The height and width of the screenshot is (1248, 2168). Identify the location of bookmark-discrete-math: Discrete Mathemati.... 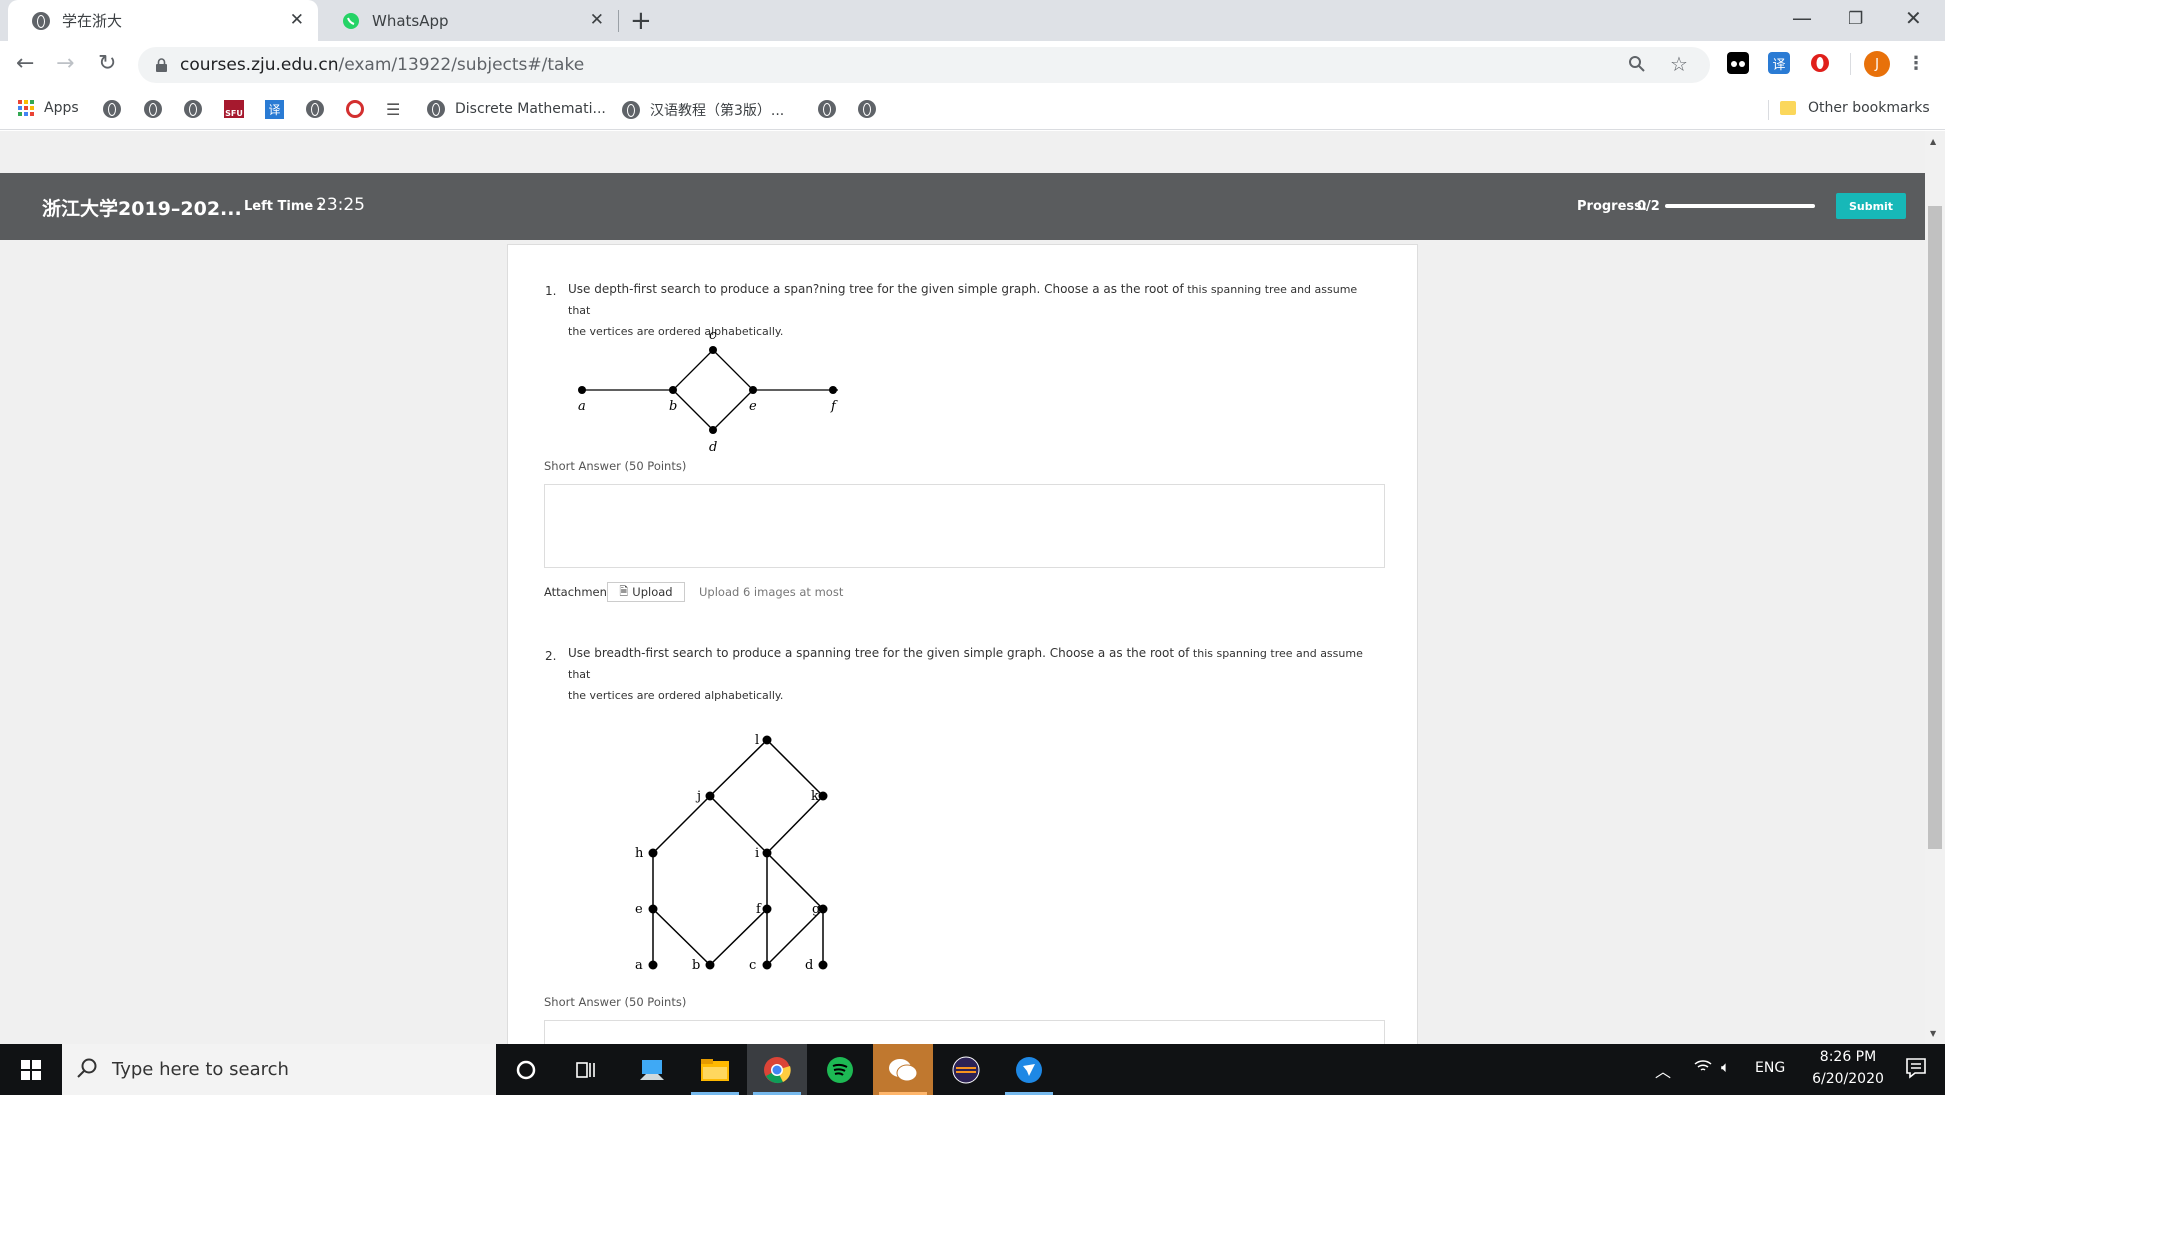
(516, 109).